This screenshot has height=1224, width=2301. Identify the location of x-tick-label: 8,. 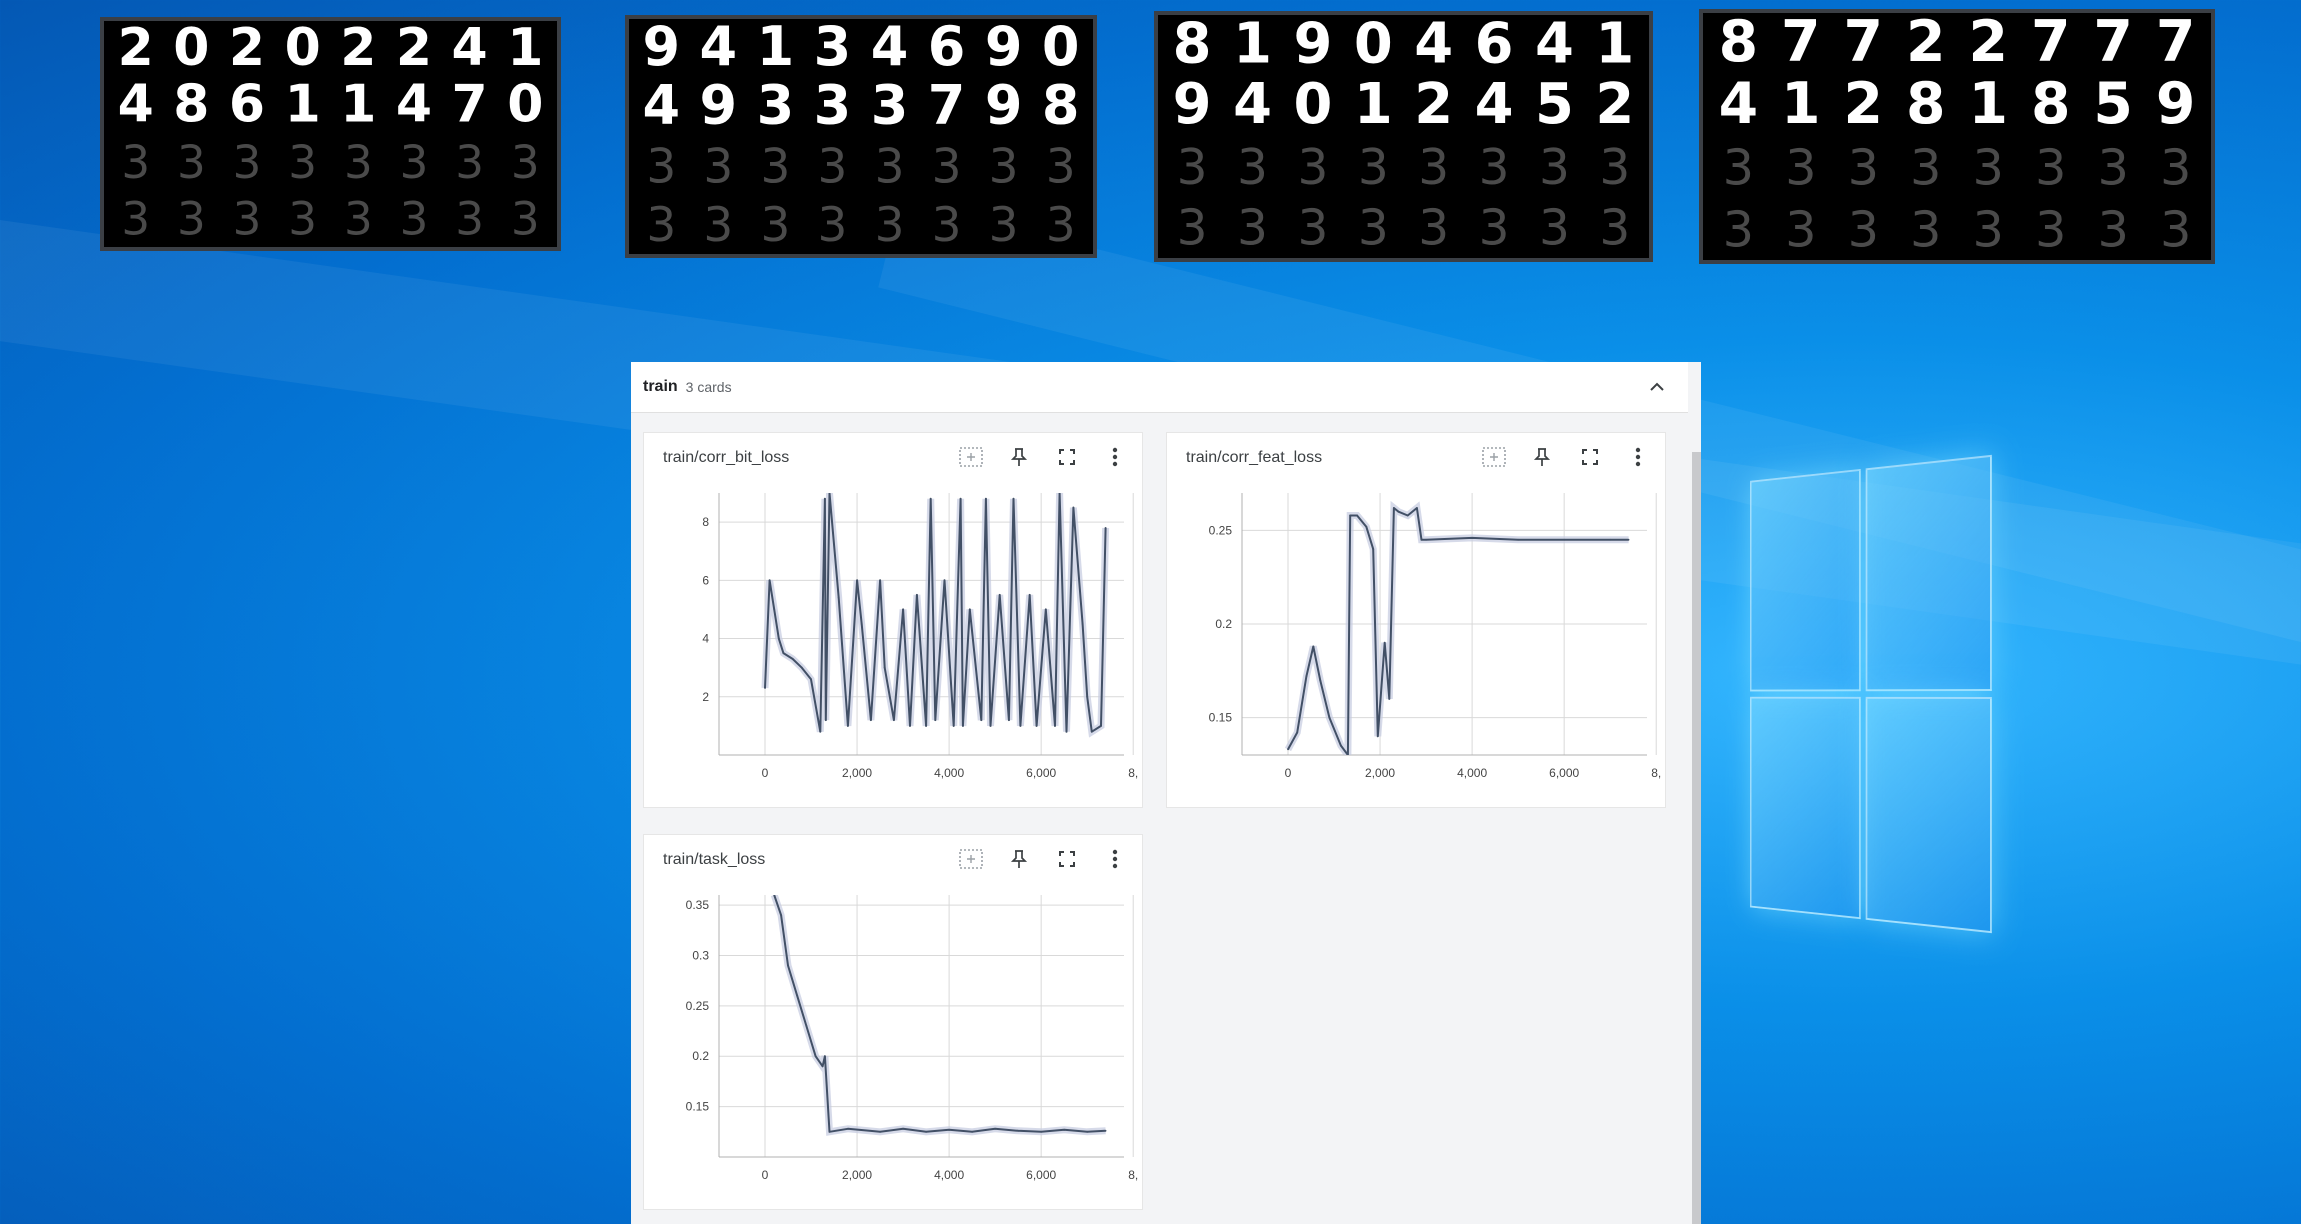
(1656, 773).